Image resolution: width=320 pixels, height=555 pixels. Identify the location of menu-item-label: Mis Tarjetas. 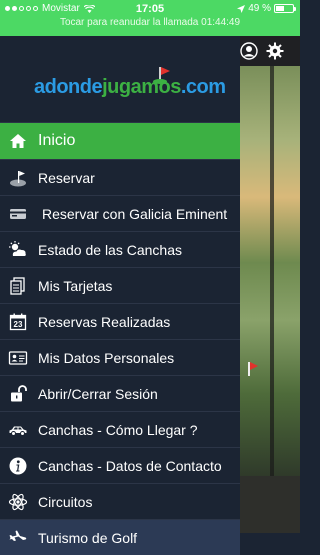
(75, 285).